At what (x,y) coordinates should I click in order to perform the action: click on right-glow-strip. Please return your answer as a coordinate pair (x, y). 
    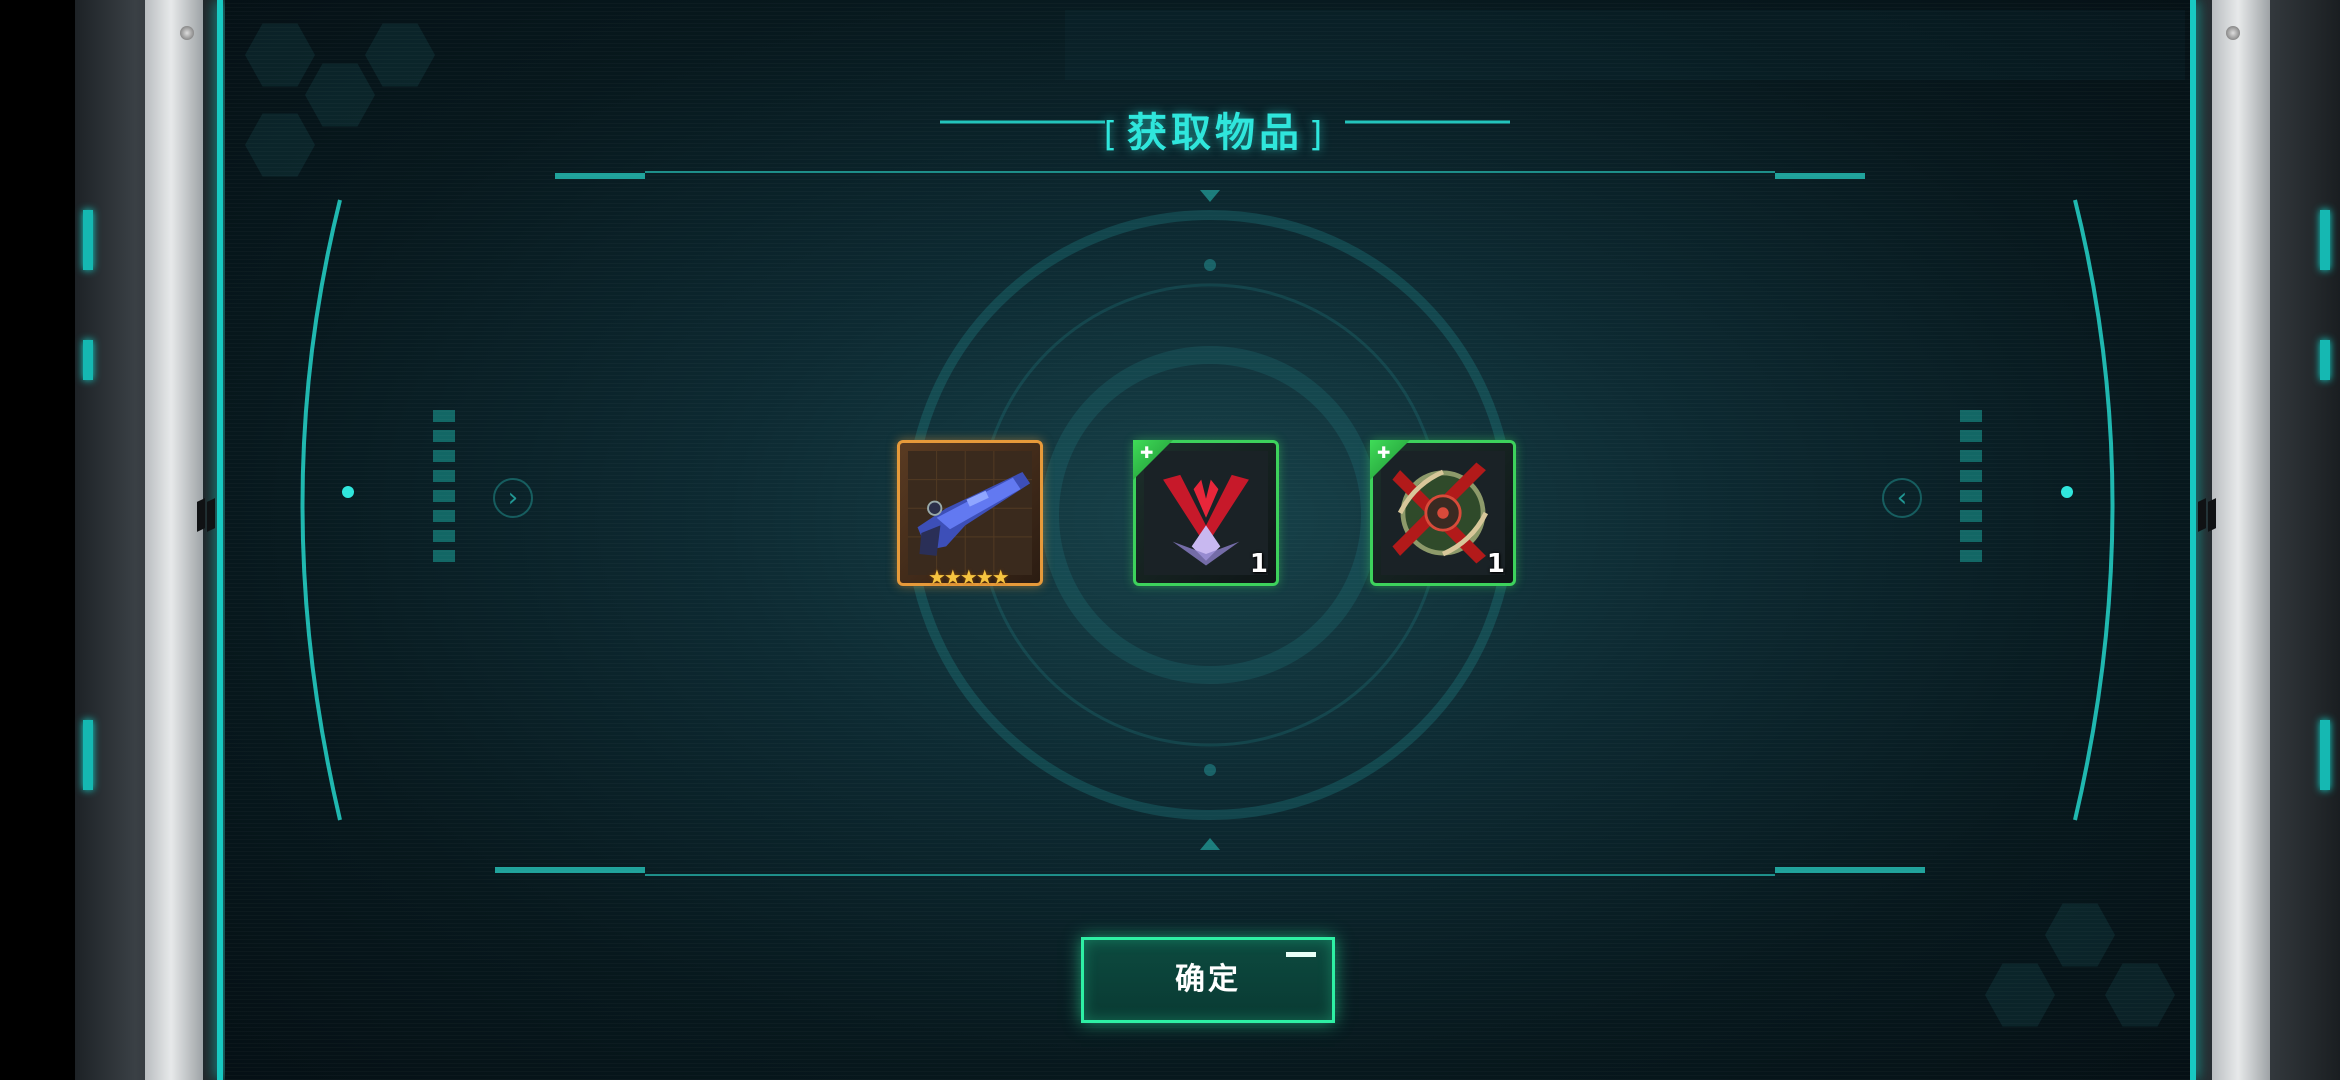
    Looking at the image, I should click on (2193, 540).